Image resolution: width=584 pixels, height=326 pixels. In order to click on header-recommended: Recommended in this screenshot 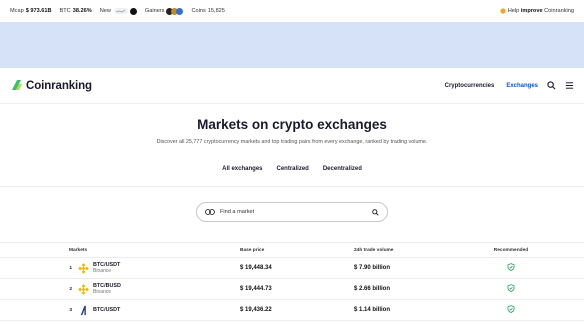, I will do `click(511, 250)`.